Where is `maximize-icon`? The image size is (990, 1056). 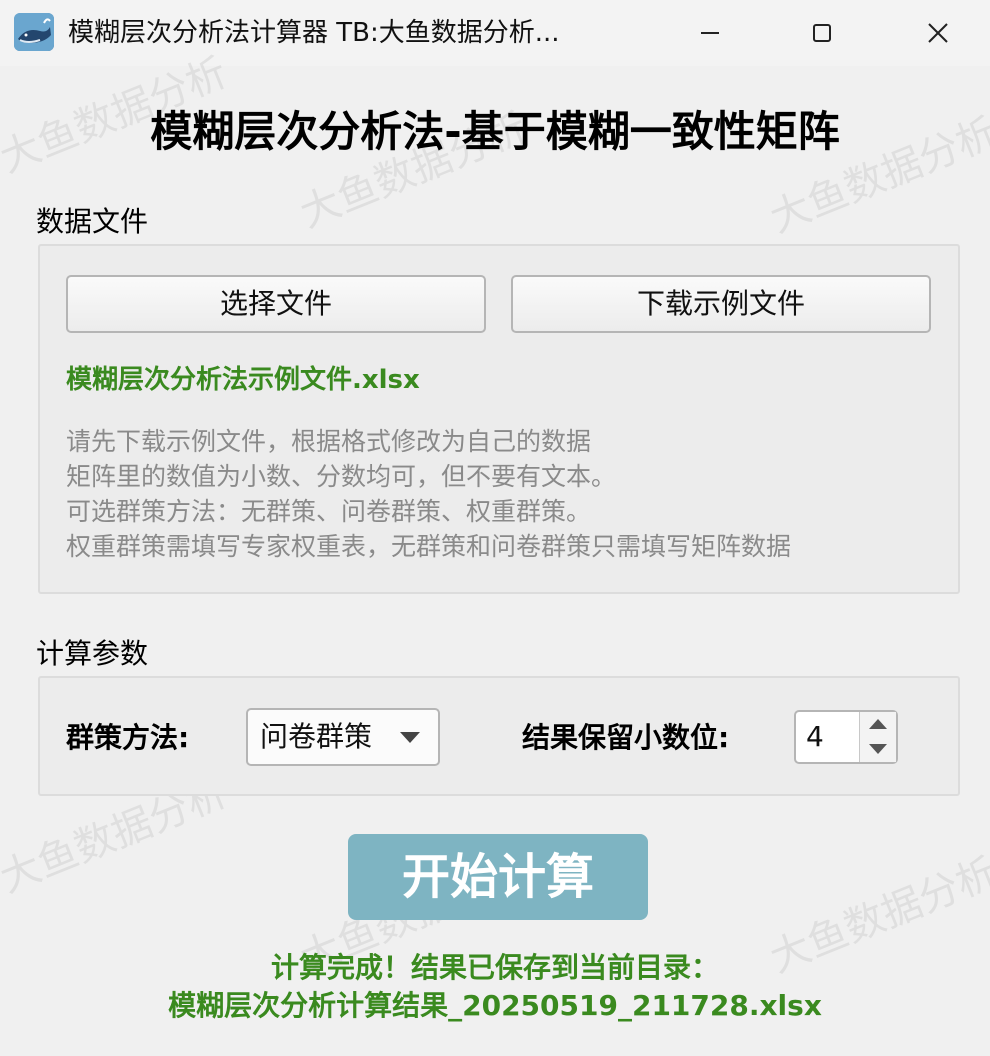
maximize-icon is located at coordinates (822, 33).